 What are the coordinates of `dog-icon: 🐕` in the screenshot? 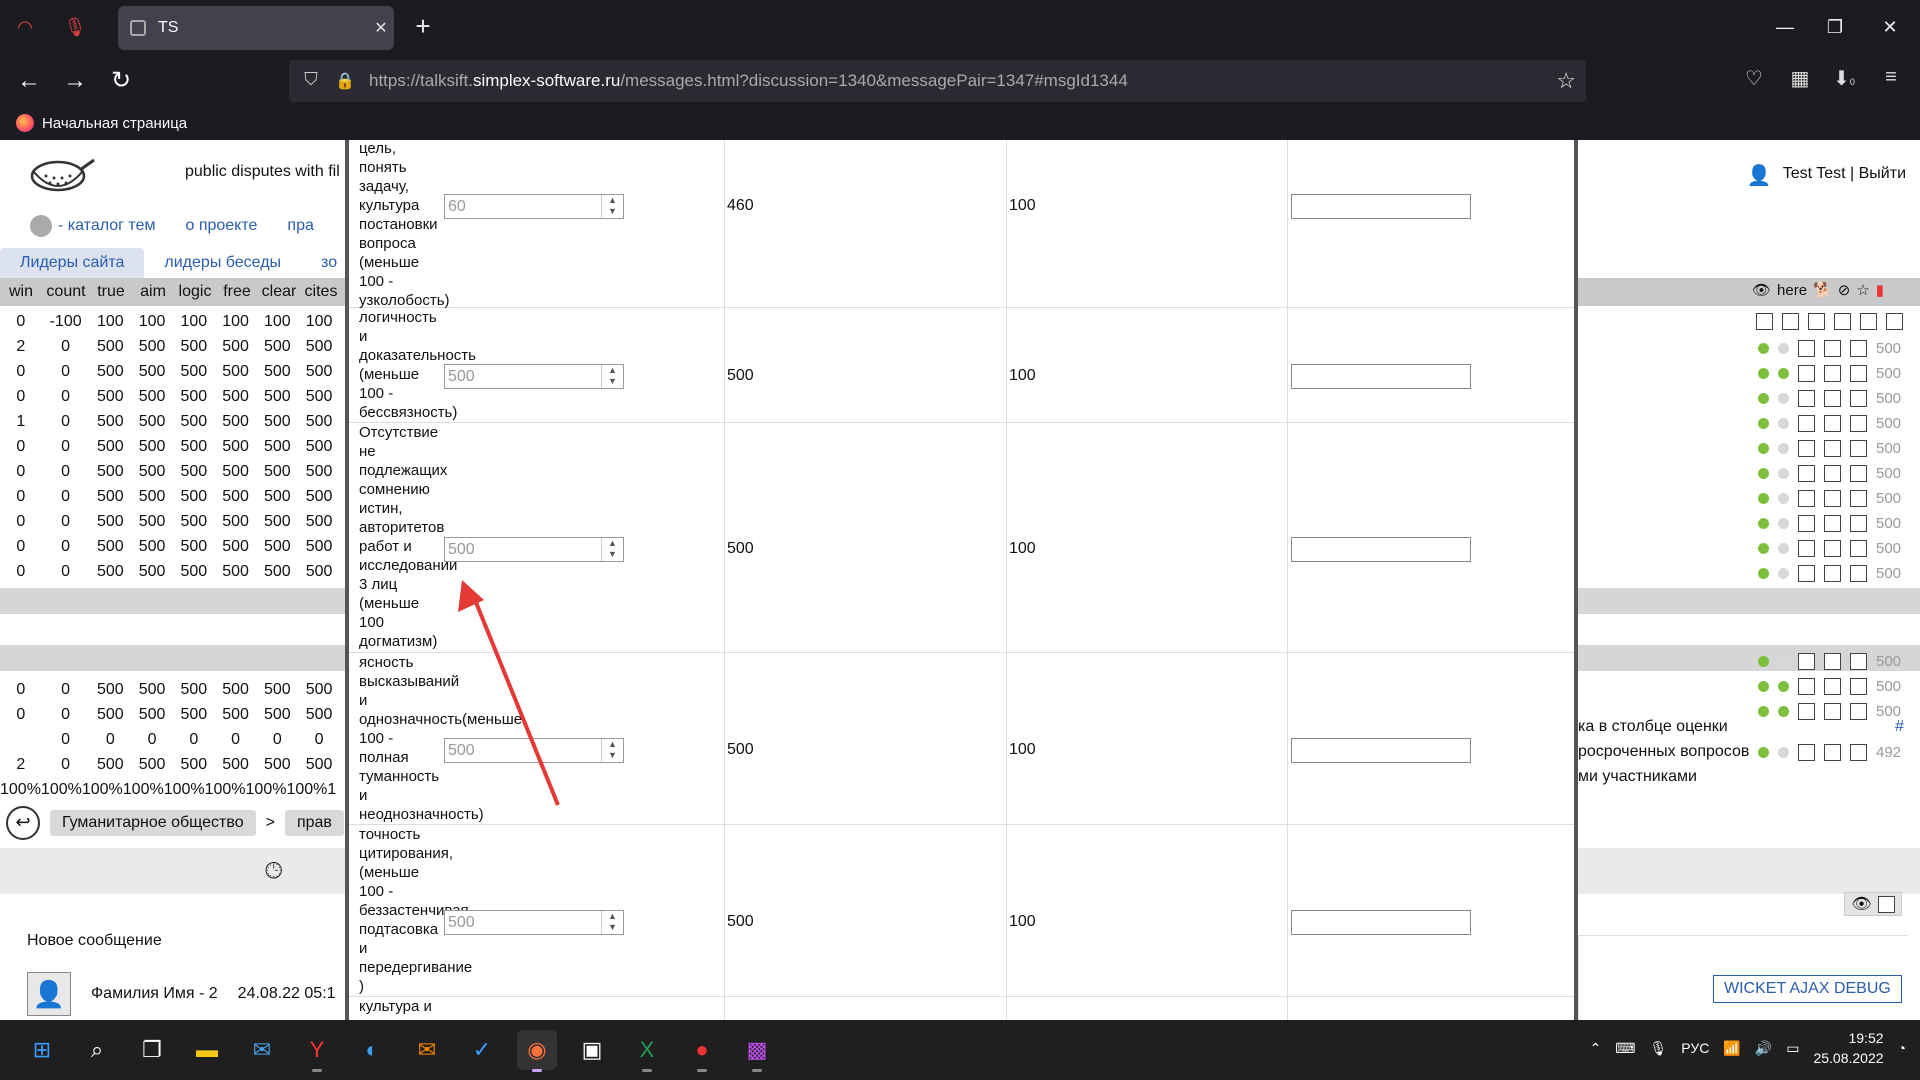 It's located at (1822, 290).